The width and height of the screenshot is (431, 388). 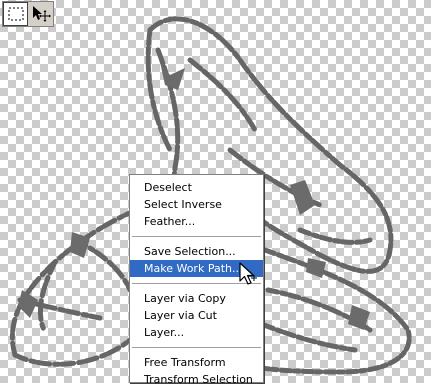 I want to click on menu-item-transform-selection: Transform Selection, so click(x=196, y=379).